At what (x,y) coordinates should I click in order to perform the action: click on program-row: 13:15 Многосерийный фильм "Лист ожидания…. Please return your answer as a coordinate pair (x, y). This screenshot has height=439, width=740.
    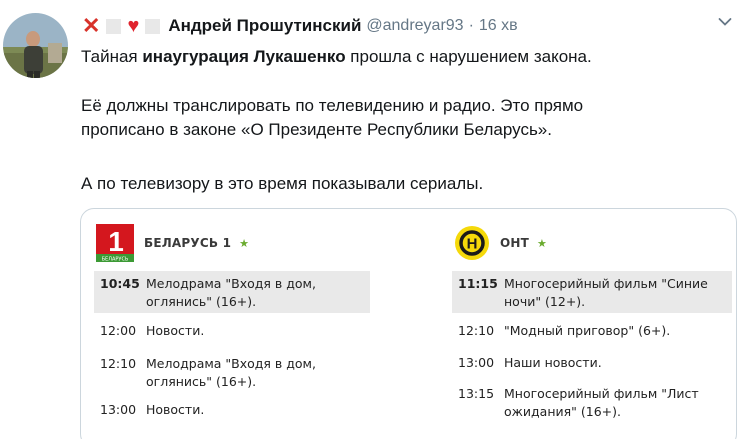
    Looking at the image, I should click on (592, 405).